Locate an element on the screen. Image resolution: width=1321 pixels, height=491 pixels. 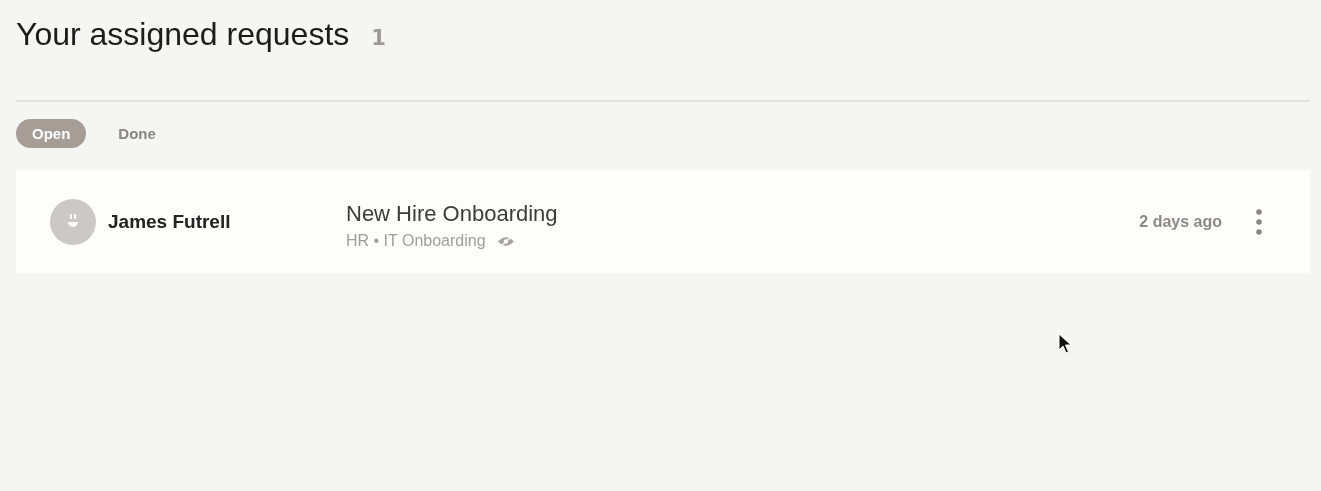
avatar-icon is located at coordinates (73, 221).